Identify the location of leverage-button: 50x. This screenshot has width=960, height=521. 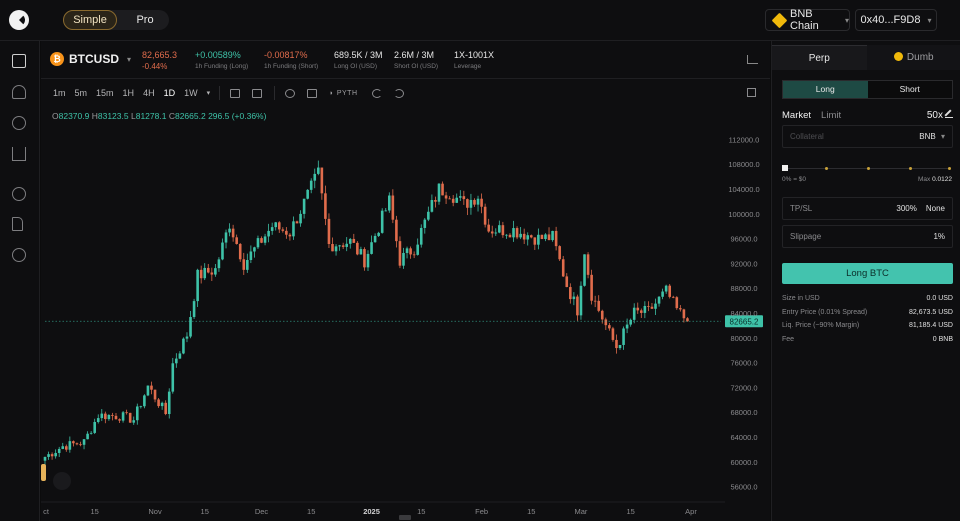
(940, 115).